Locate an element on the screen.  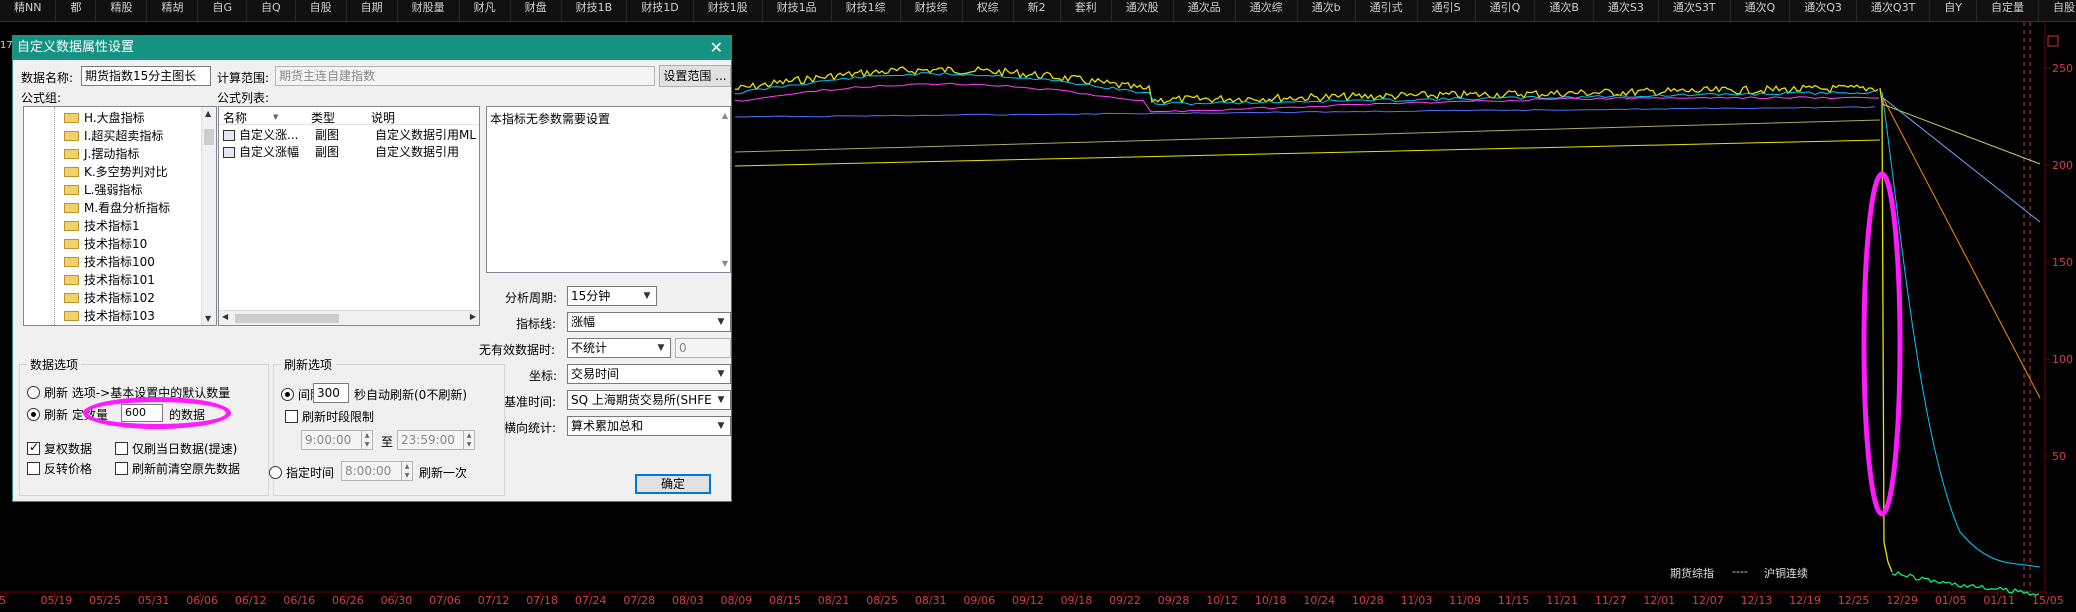
fixed-time-option: 指定时间 is located at coordinates (301, 472).